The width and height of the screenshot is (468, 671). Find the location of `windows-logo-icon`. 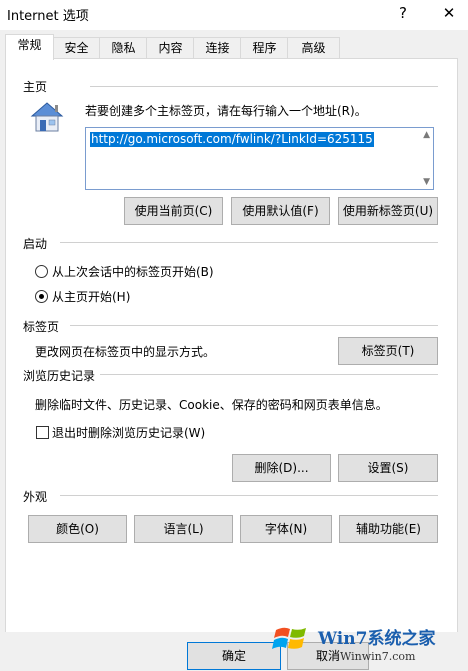

windows-logo-icon is located at coordinates (292, 638).